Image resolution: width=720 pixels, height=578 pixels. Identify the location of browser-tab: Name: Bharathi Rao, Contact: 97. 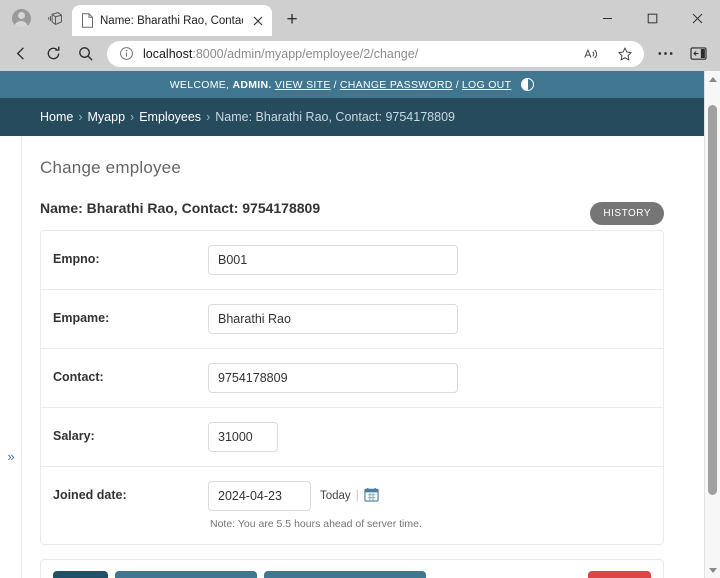
(172, 20).